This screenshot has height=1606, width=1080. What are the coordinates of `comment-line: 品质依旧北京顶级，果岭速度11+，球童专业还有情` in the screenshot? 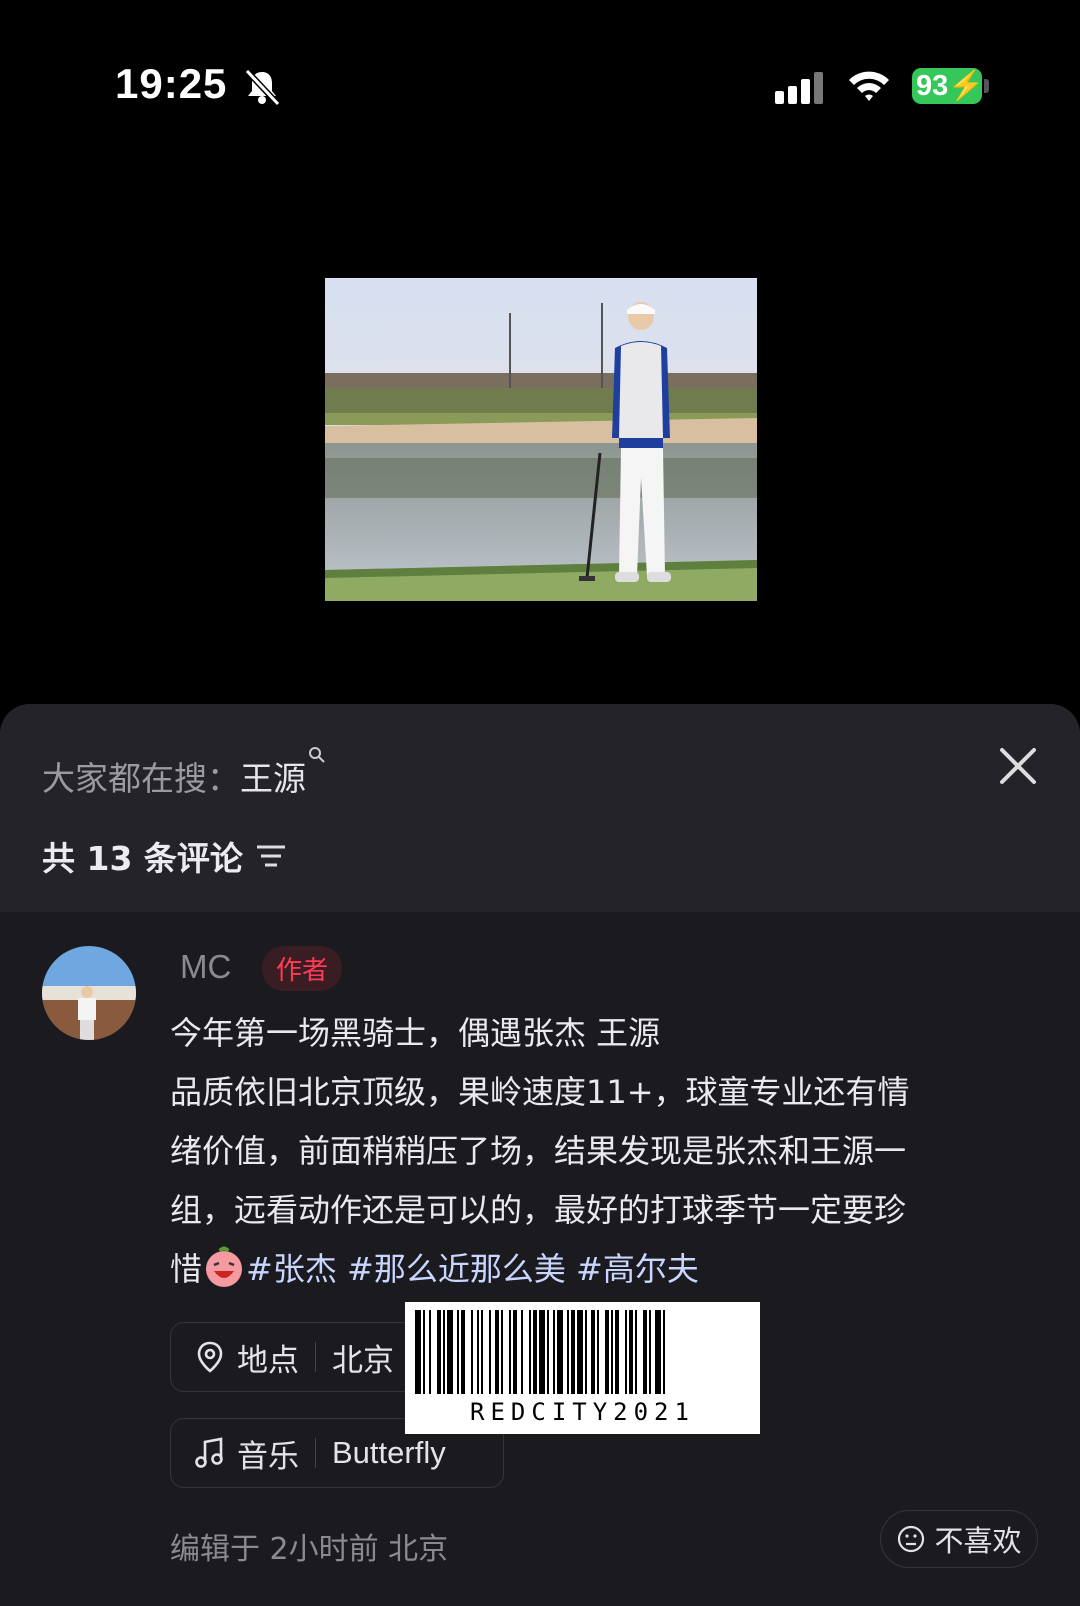 It's located at (540, 1092).